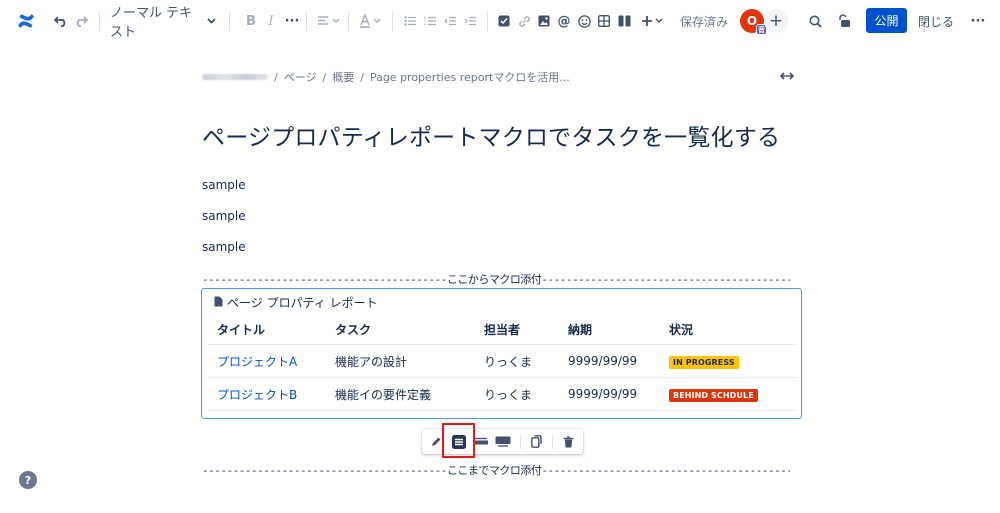  Describe the element at coordinates (257, 395) in the screenshot. I see `project-link: プロジェクトB` at that location.